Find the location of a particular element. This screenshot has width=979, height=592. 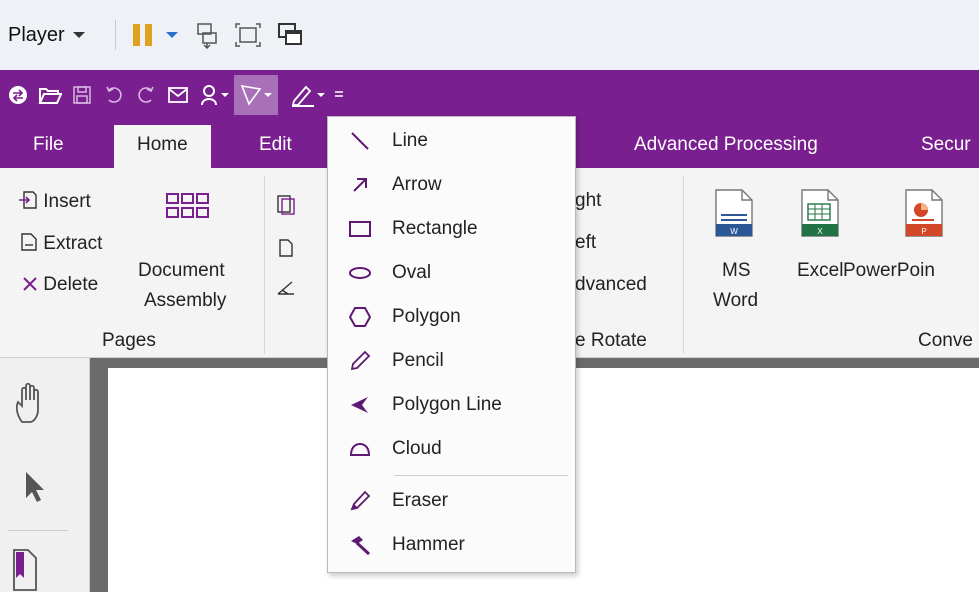

player-label: Player is located at coordinates (36, 34).